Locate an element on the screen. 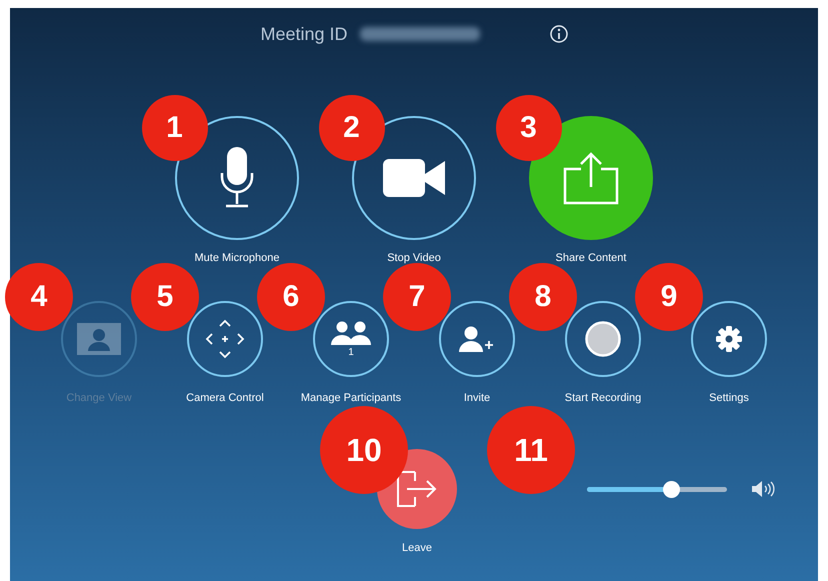  direction-arrows-icon is located at coordinates (225, 339).